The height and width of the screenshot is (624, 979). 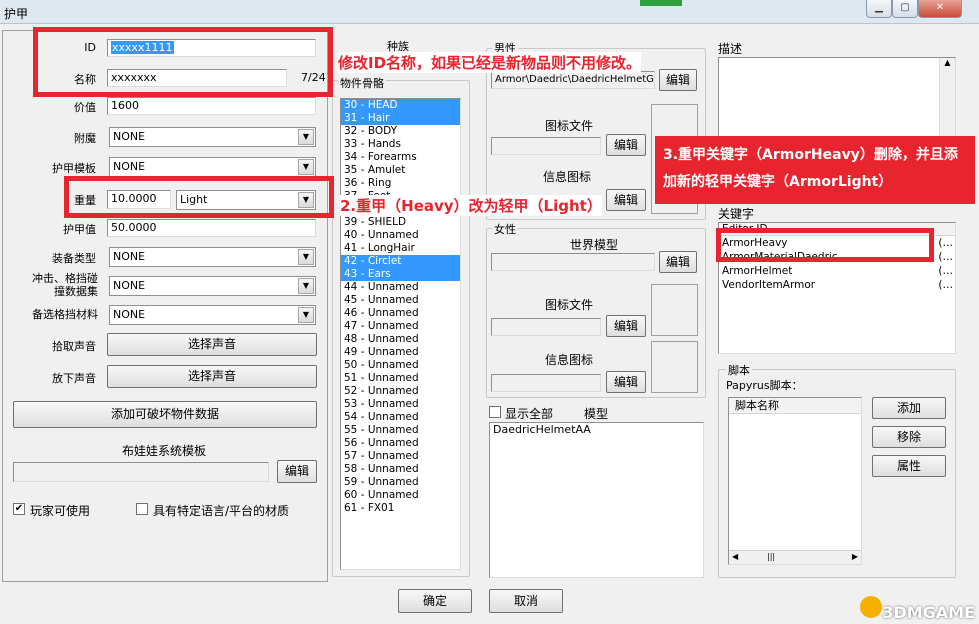 What do you see at coordinates (164, 451) in the screenshot?
I see `ragdoll-template-label: 布娃娃系统模板` at bounding box center [164, 451].